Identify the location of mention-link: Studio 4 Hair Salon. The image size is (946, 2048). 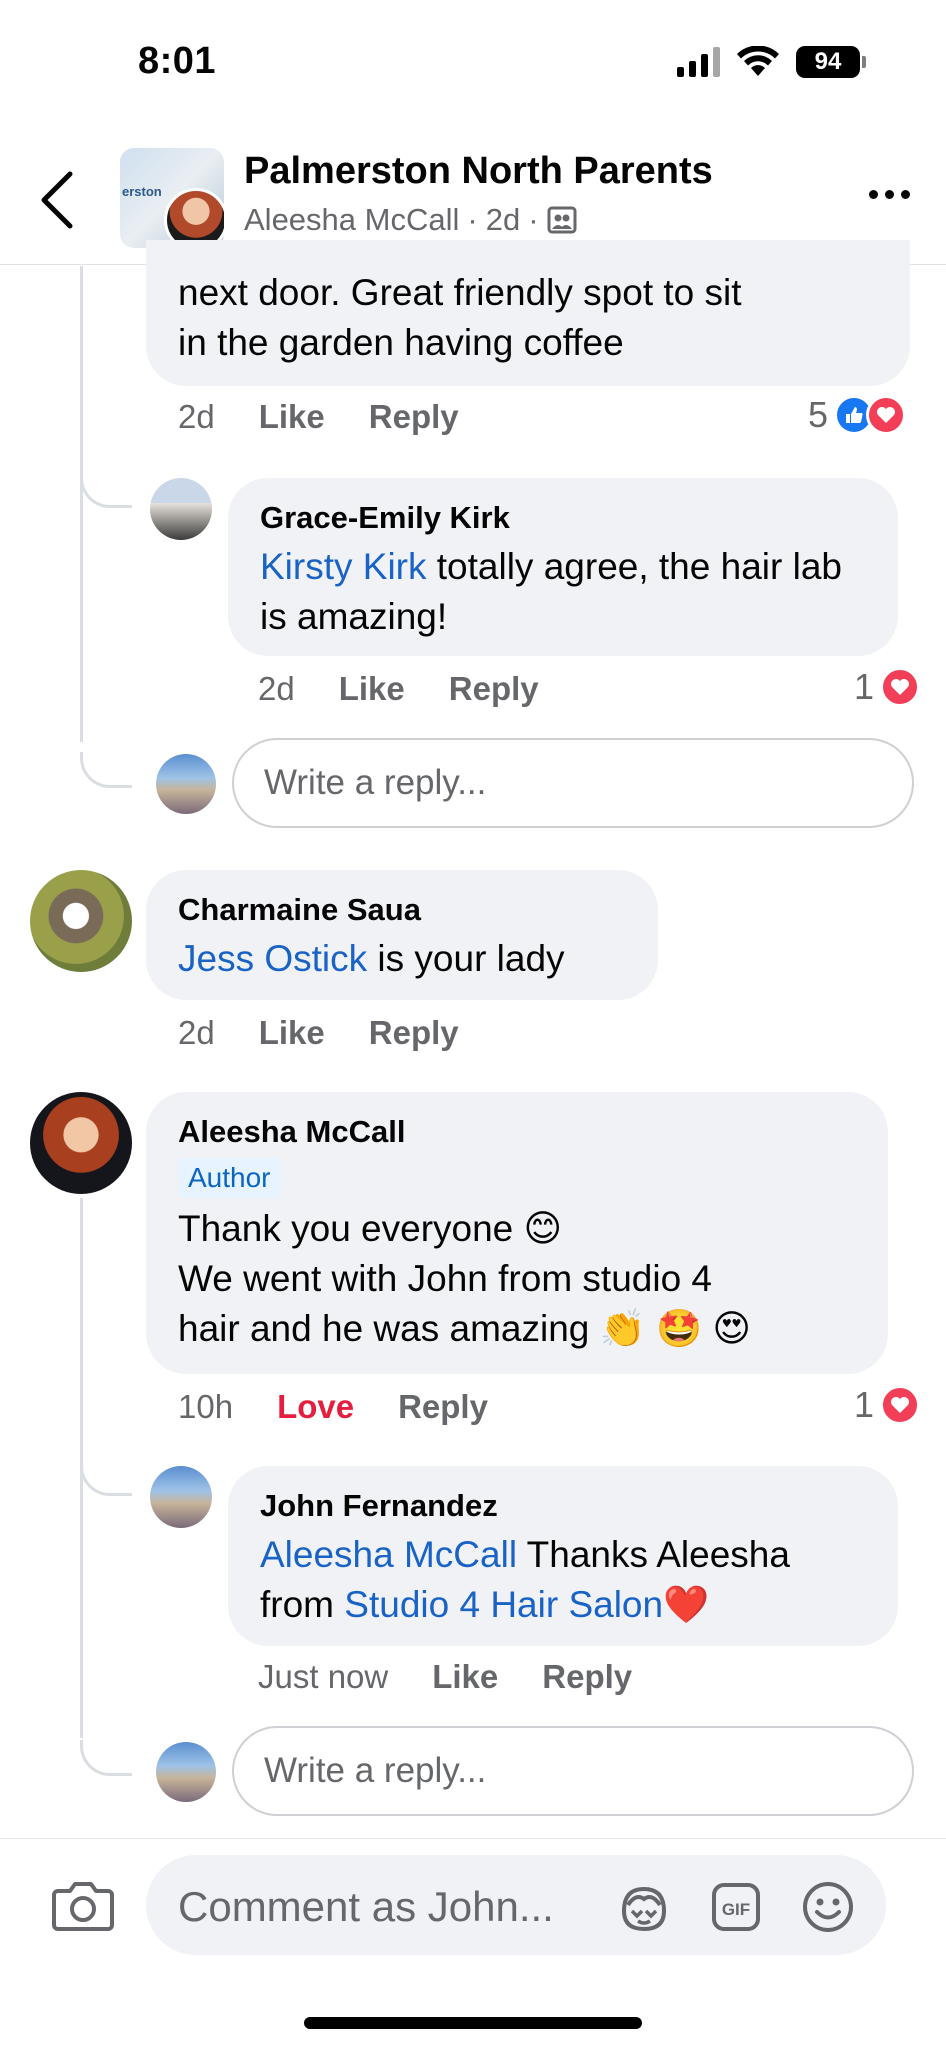
(503, 1604).